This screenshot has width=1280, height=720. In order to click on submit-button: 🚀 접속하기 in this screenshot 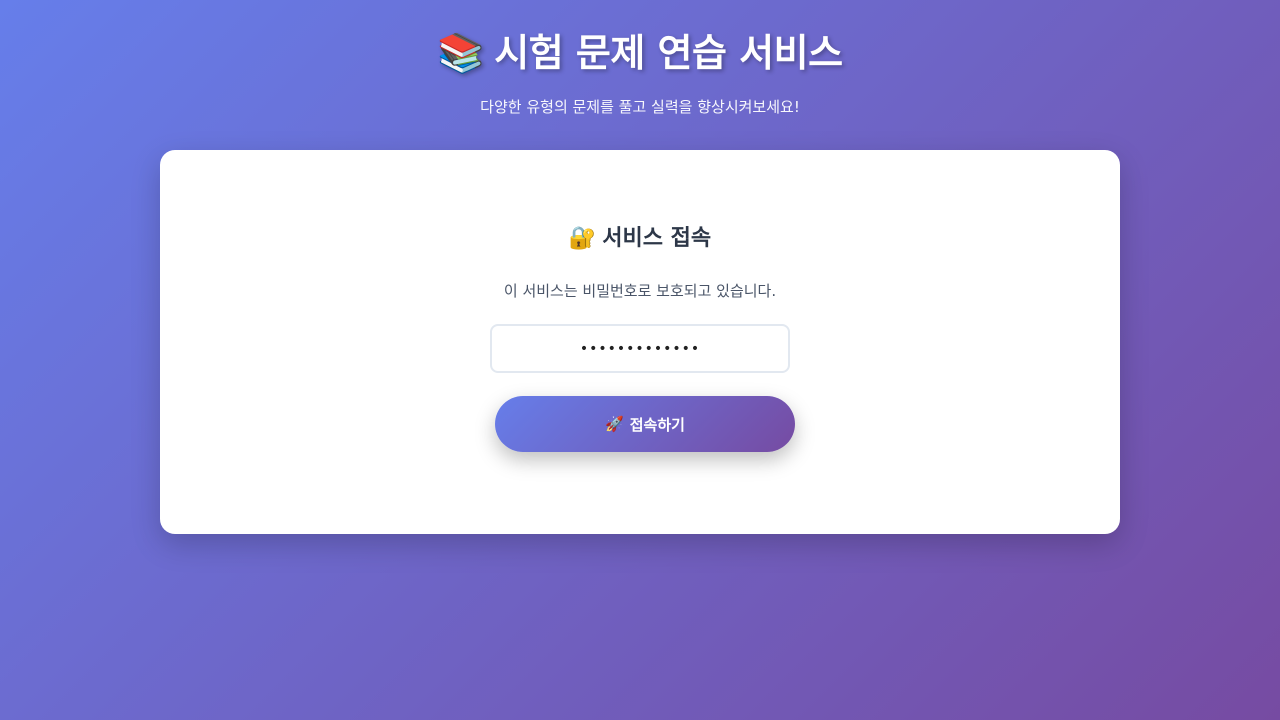, I will do `click(645, 424)`.